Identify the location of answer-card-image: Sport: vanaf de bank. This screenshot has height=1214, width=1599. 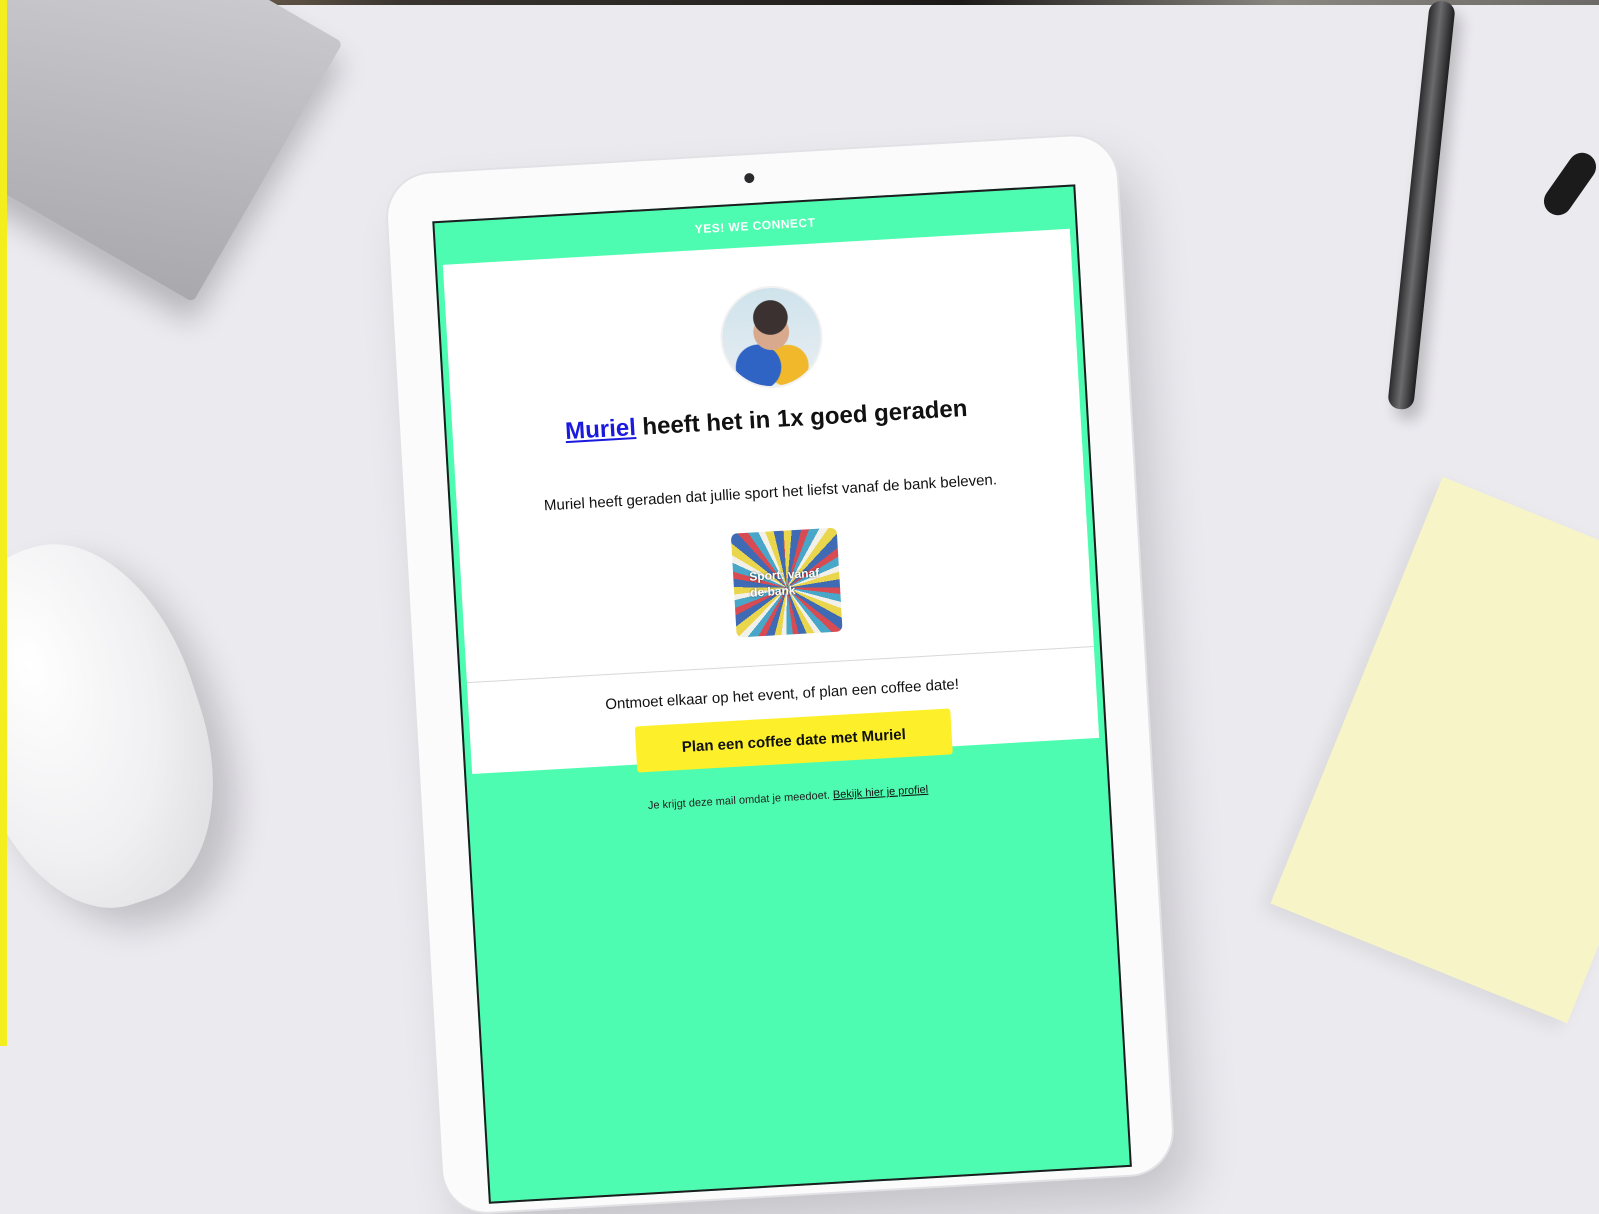
(786, 582).